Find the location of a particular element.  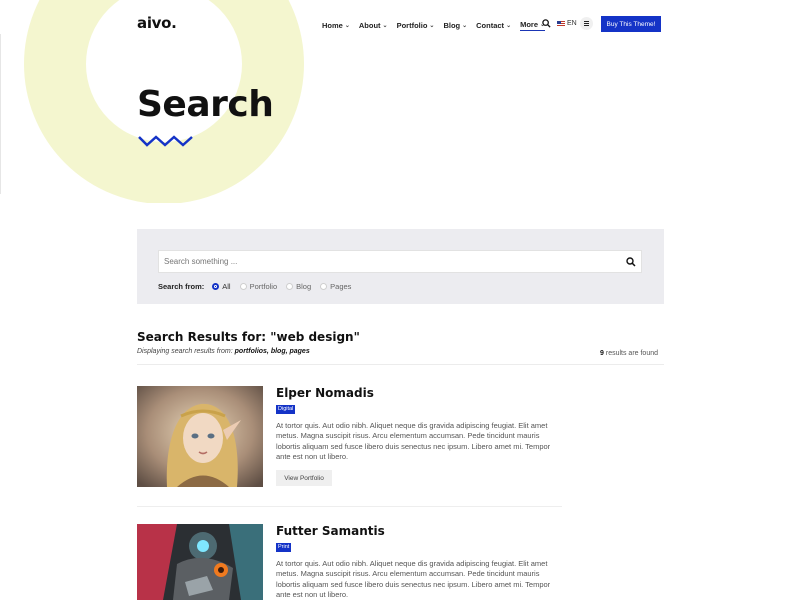

nav-item-blog: Blog ⌄ is located at coordinates (455, 25).